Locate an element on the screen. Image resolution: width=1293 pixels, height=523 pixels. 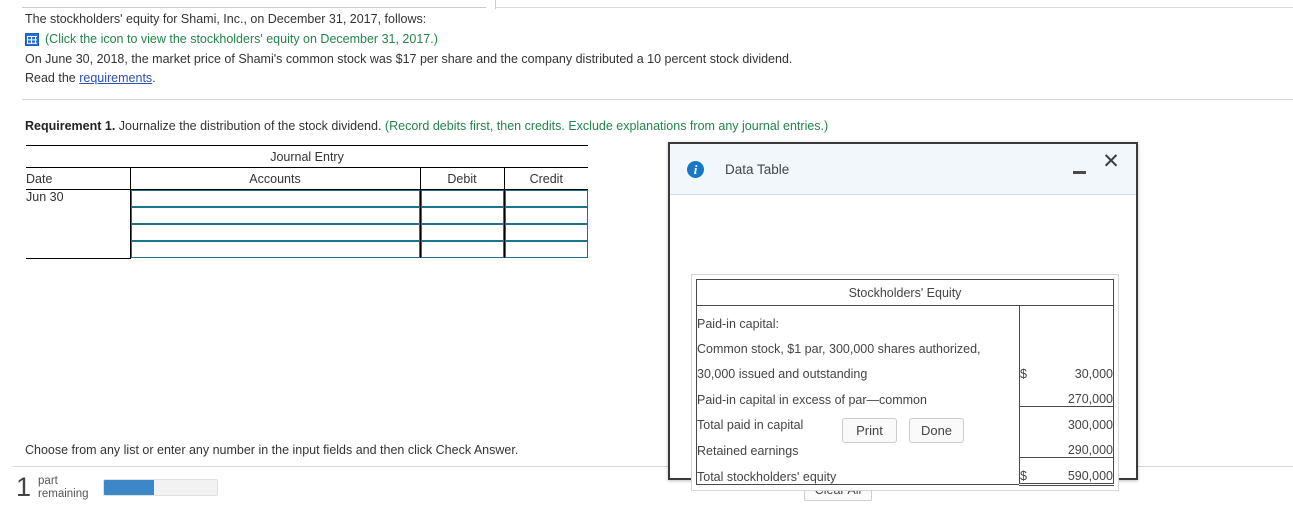
journal-date-cell: Jun 30 is located at coordinates (78, 198).